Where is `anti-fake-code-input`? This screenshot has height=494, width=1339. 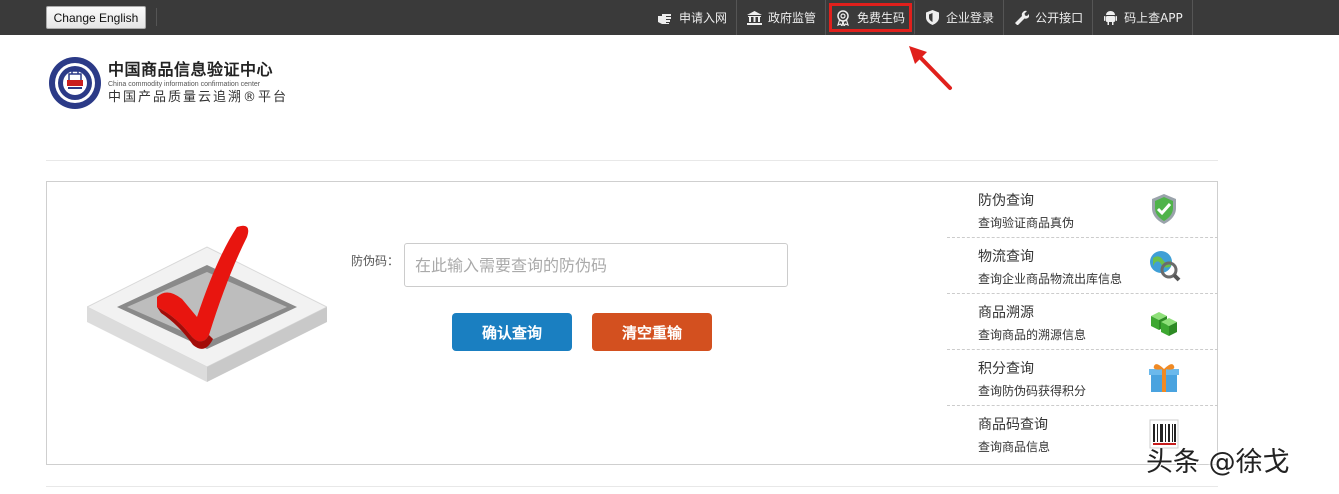 anti-fake-code-input is located at coordinates (596, 265).